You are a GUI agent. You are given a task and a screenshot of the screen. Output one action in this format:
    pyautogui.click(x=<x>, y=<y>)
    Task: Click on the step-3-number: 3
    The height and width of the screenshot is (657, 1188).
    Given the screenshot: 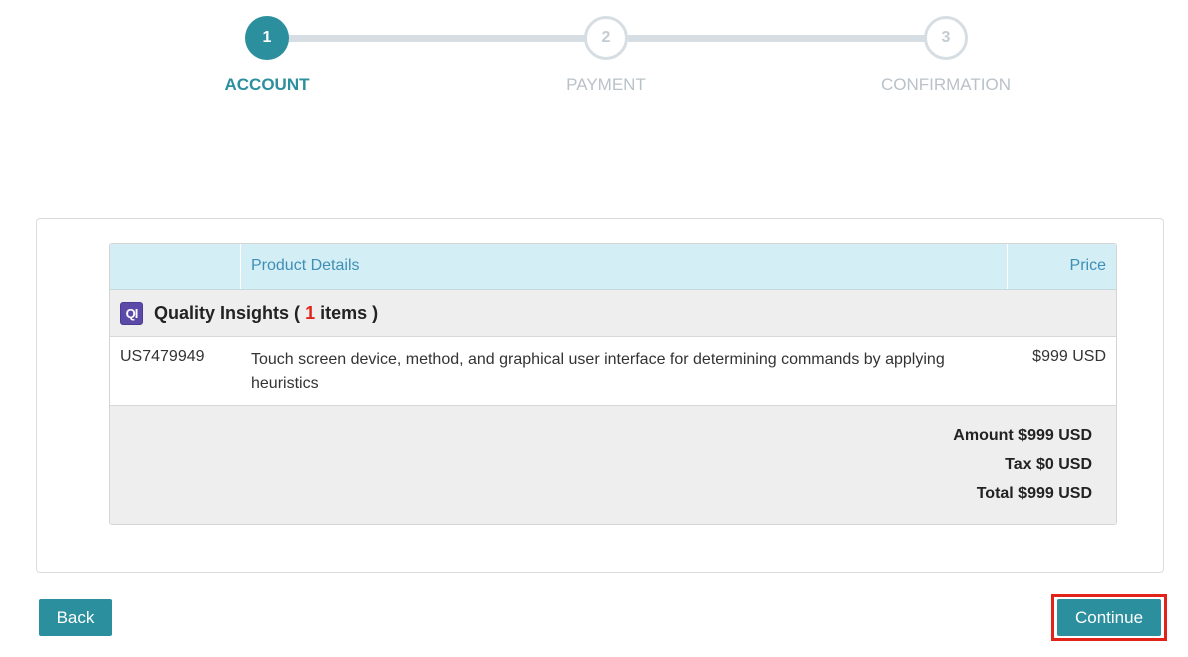 What is the action you would take?
    pyautogui.click(x=946, y=37)
    